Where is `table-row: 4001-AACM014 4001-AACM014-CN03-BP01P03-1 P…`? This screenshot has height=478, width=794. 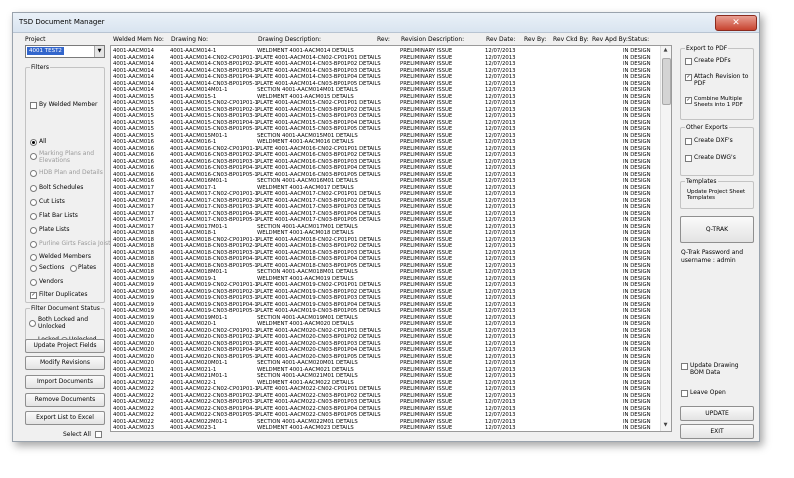 table-row: 4001-AACM014 4001-AACM014-CN03-BP01P03-1 P… is located at coordinates (385, 71).